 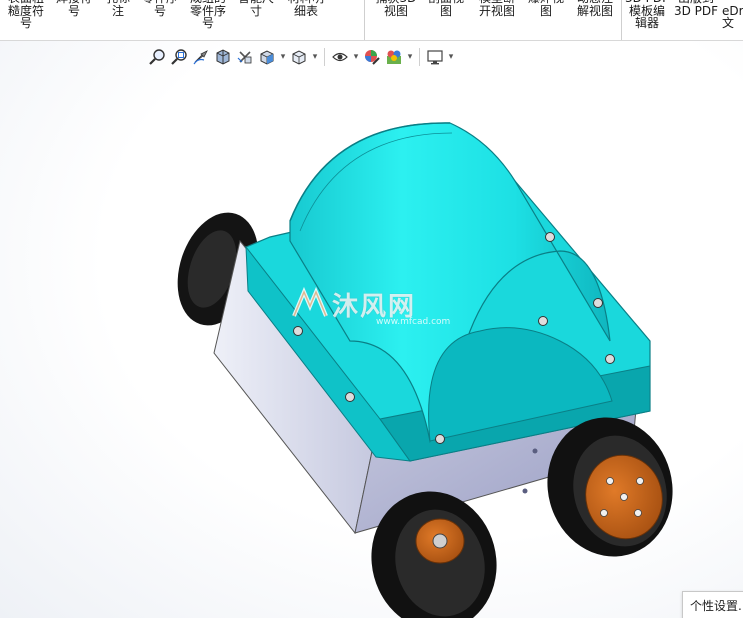 What do you see at coordinates (118, 8) in the screenshot?
I see `hole-callout-button: 孔标 注` at bounding box center [118, 8].